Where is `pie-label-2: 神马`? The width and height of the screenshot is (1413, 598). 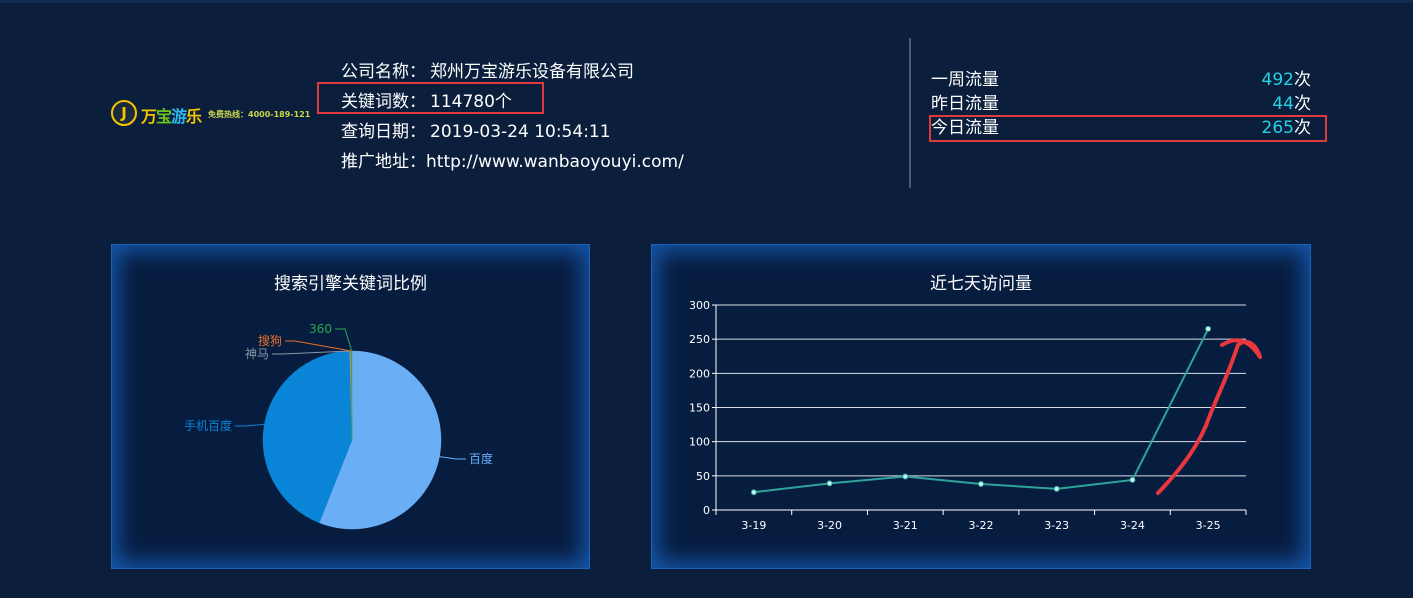
pie-label-2: 神马 is located at coordinates (257, 354).